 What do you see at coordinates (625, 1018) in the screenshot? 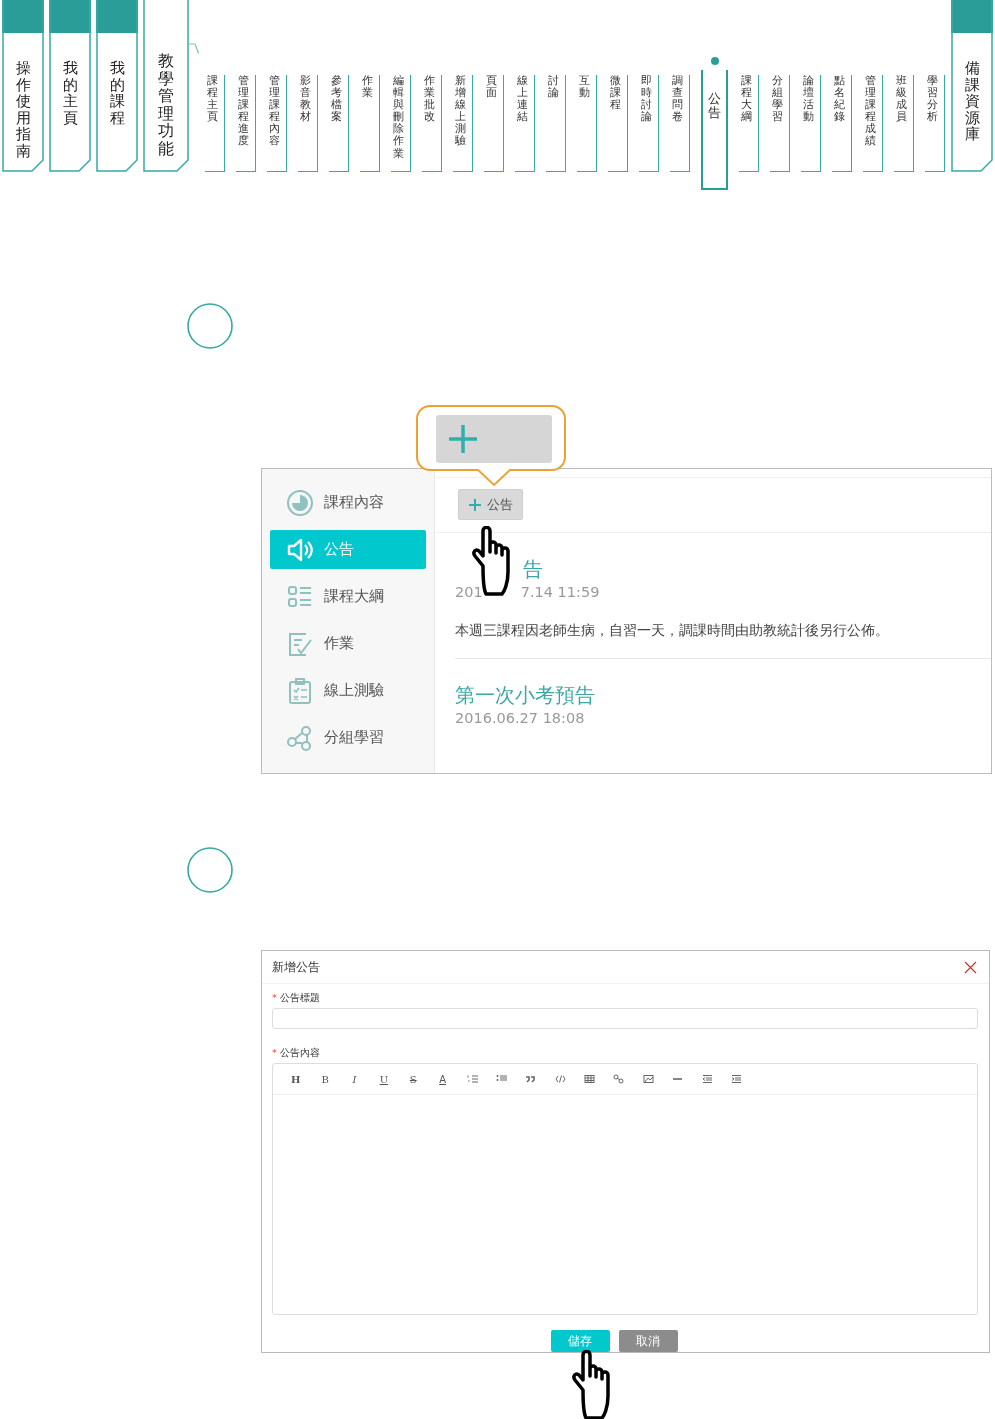
I see `title-input-field` at bounding box center [625, 1018].